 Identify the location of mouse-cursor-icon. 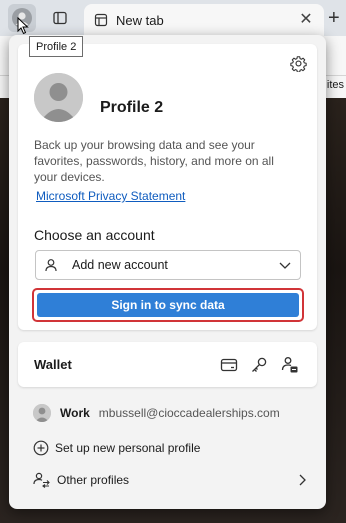
(23, 26).